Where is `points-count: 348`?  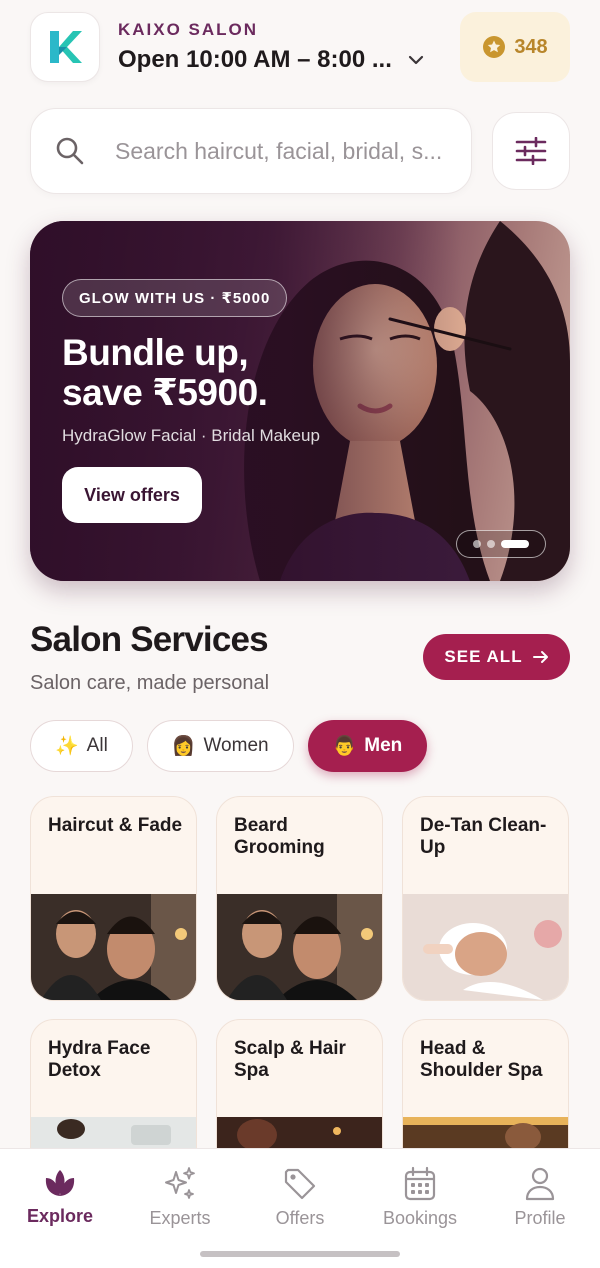 points-count: 348 is located at coordinates (531, 46).